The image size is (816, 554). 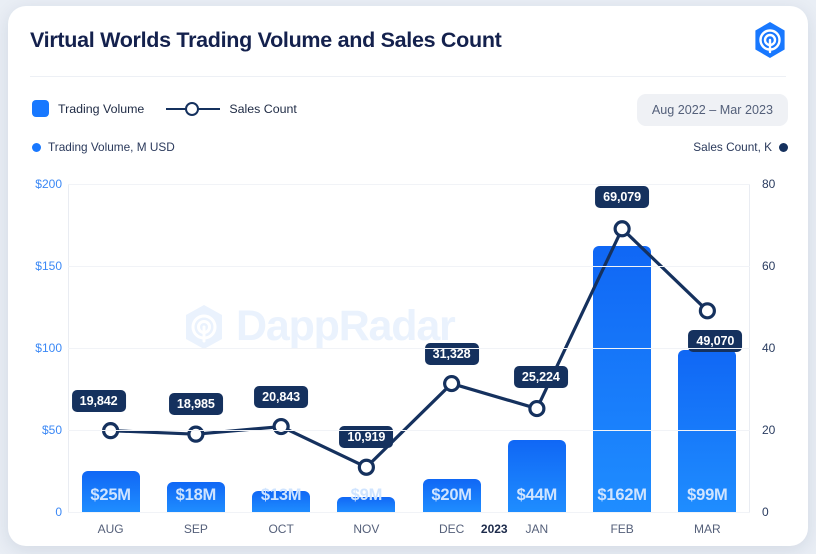 What do you see at coordinates (494, 529) in the screenshot?
I see `x-axis-year-marker: 2023` at bounding box center [494, 529].